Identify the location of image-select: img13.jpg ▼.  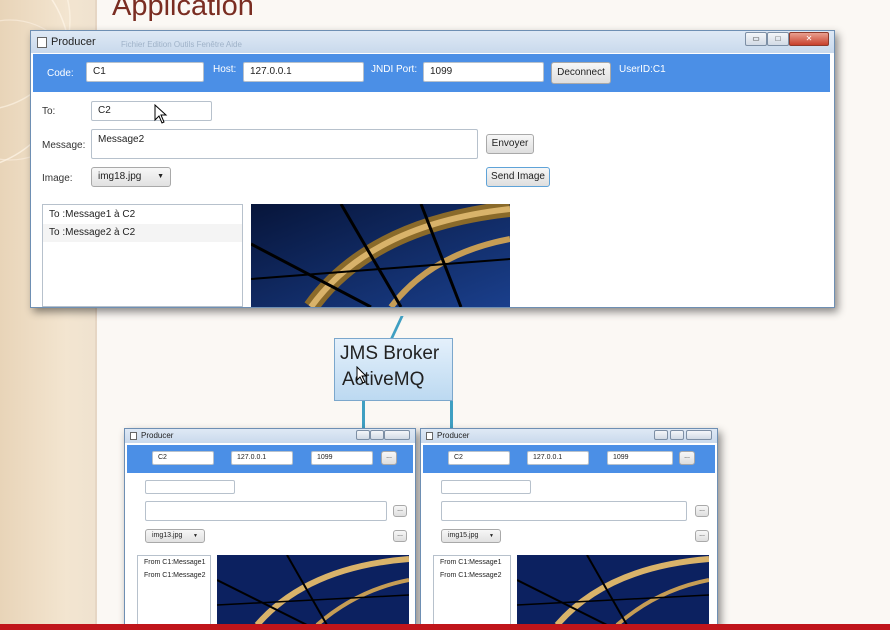
(175, 536).